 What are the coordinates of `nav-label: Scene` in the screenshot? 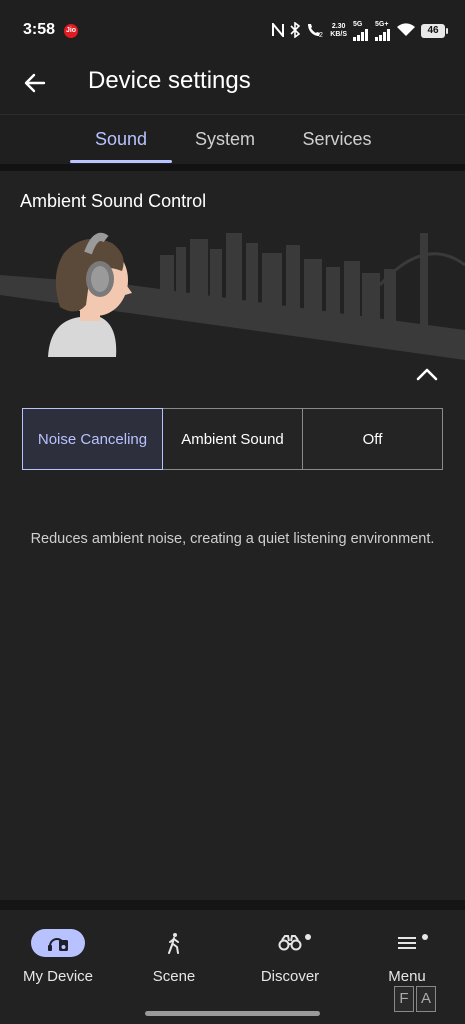 It's located at (174, 976).